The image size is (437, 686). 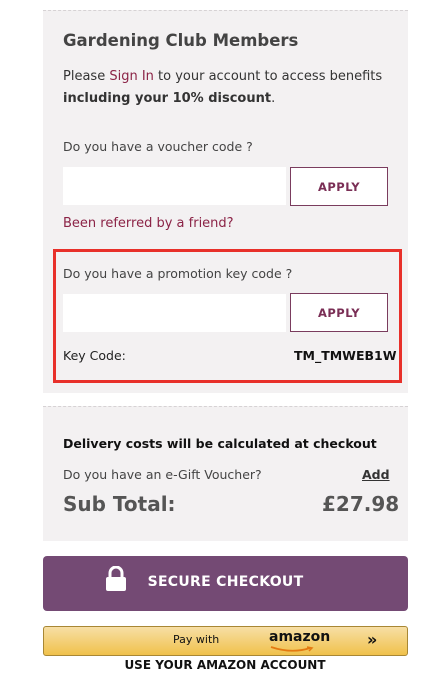 I want to click on referral-link: Been referred by a friend?, so click(x=148, y=223).